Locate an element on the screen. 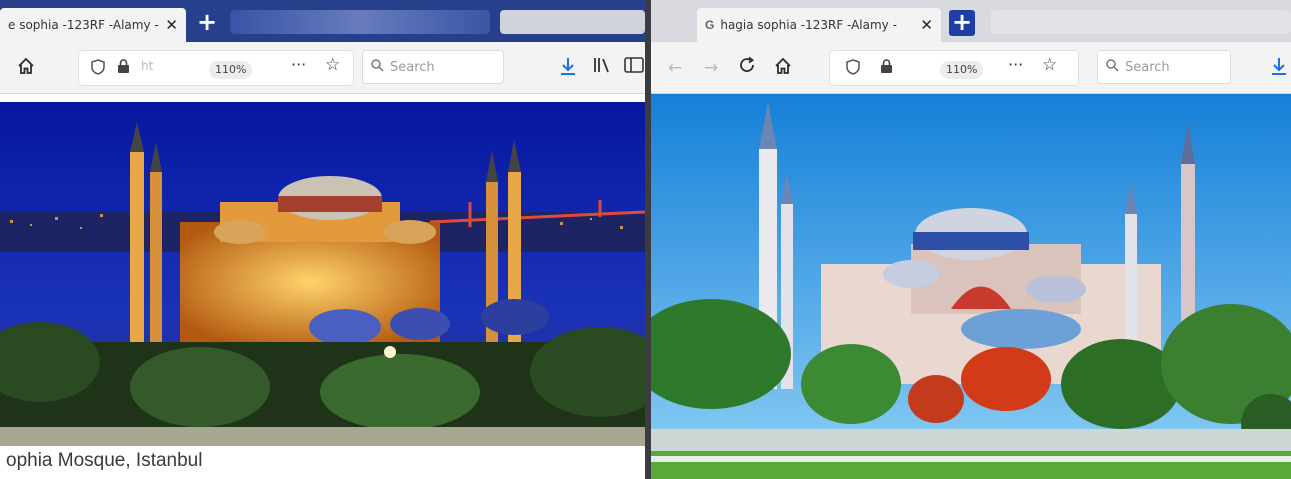  active-tab: e sophia -123RF -Alamy - ✕ is located at coordinates (93, 25).